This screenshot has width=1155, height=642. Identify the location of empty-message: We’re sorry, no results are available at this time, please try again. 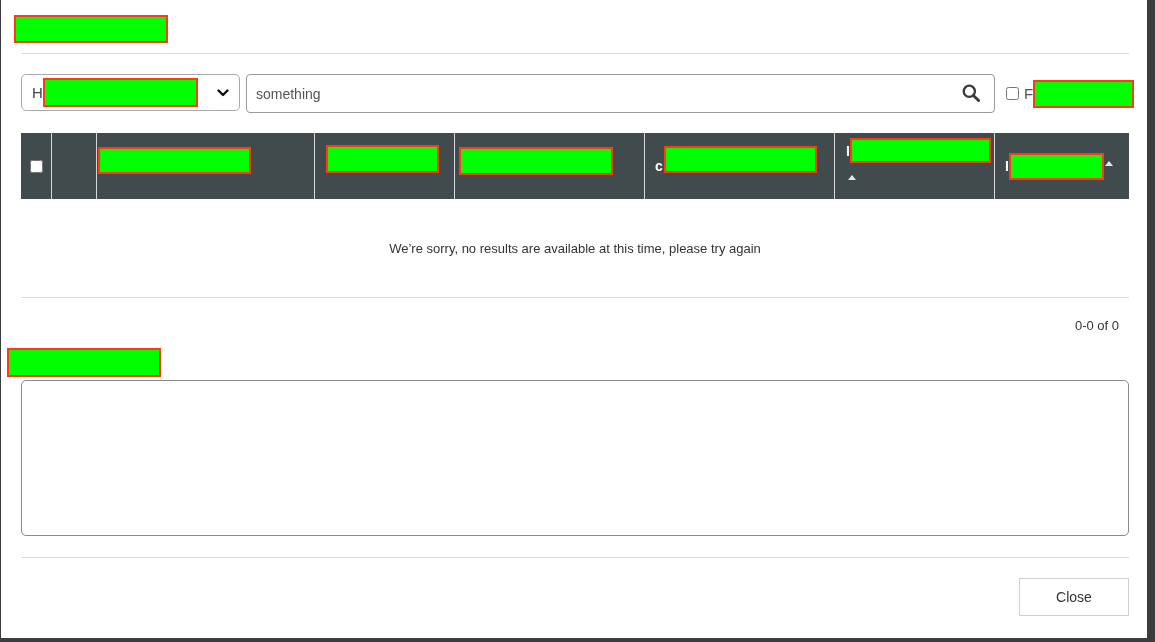
(575, 248).